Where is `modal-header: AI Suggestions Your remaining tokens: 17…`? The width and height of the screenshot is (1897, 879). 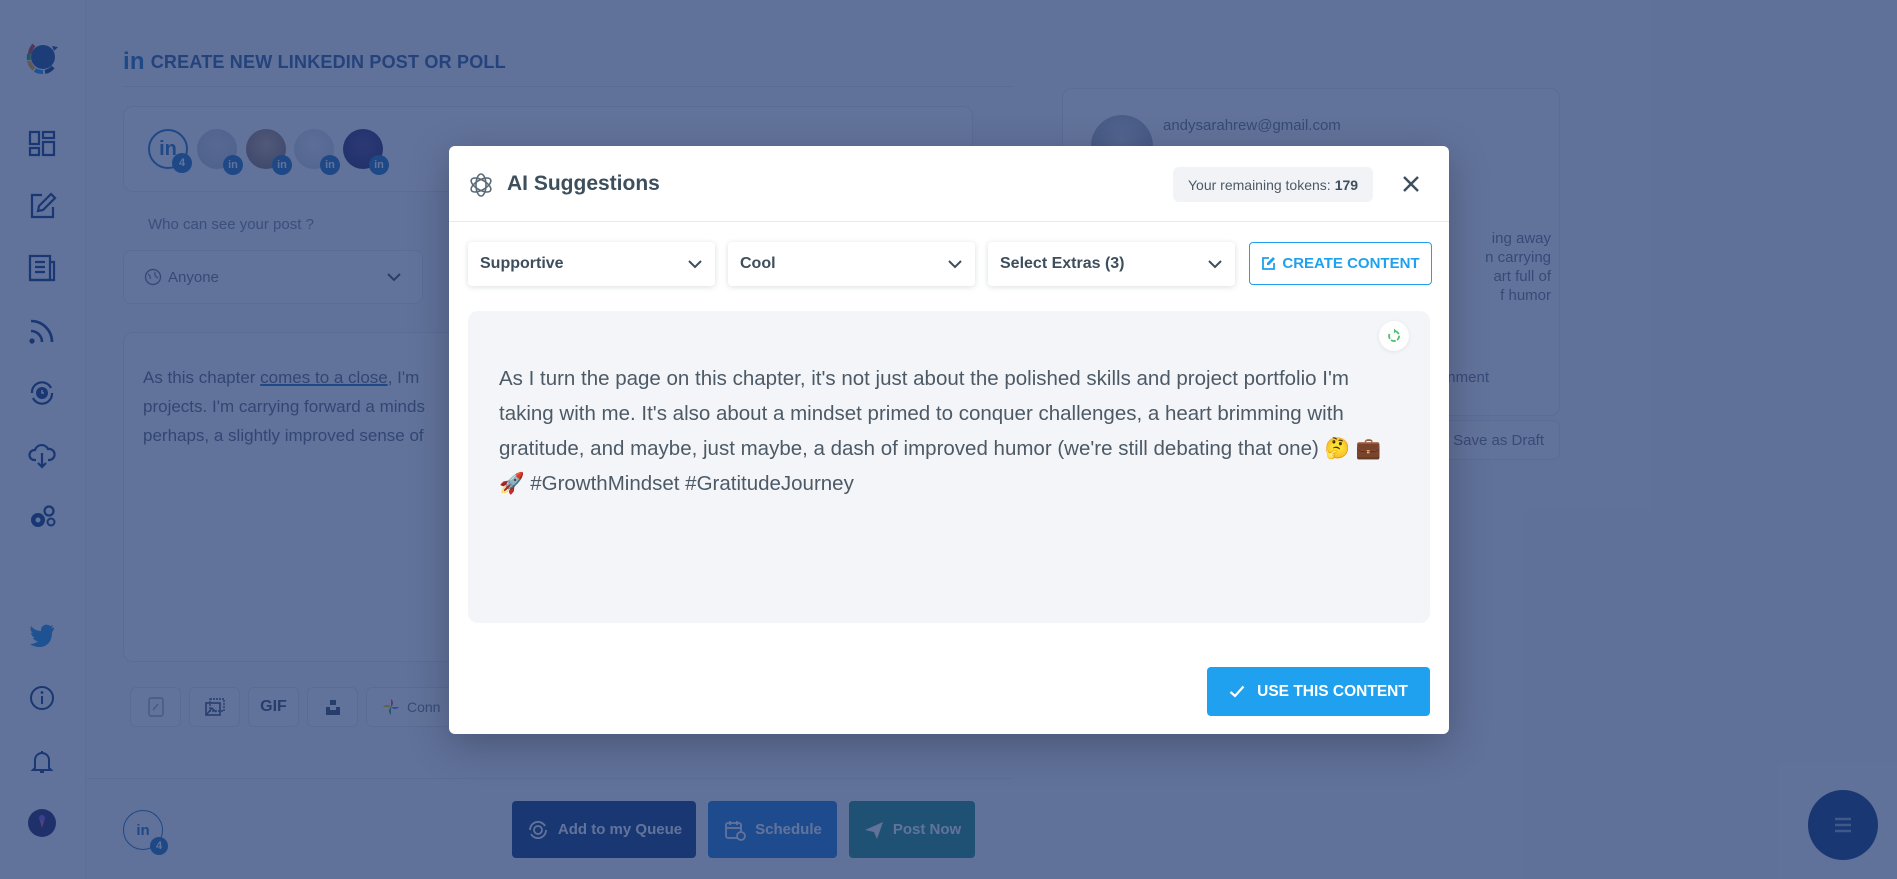
modal-header: AI Suggestions Your remaining tokens: 17… is located at coordinates (949, 184).